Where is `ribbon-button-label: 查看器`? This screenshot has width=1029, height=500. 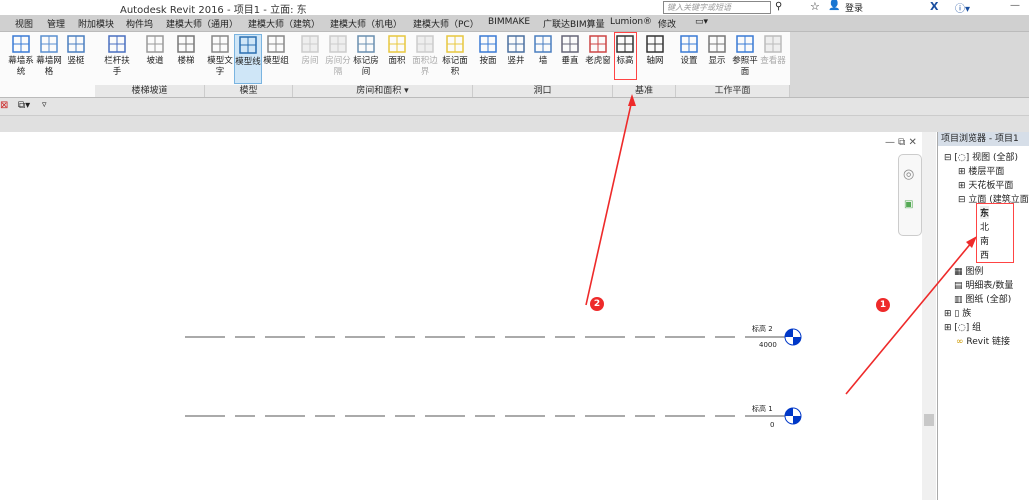 ribbon-button-label: 查看器 is located at coordinates (773, 61).